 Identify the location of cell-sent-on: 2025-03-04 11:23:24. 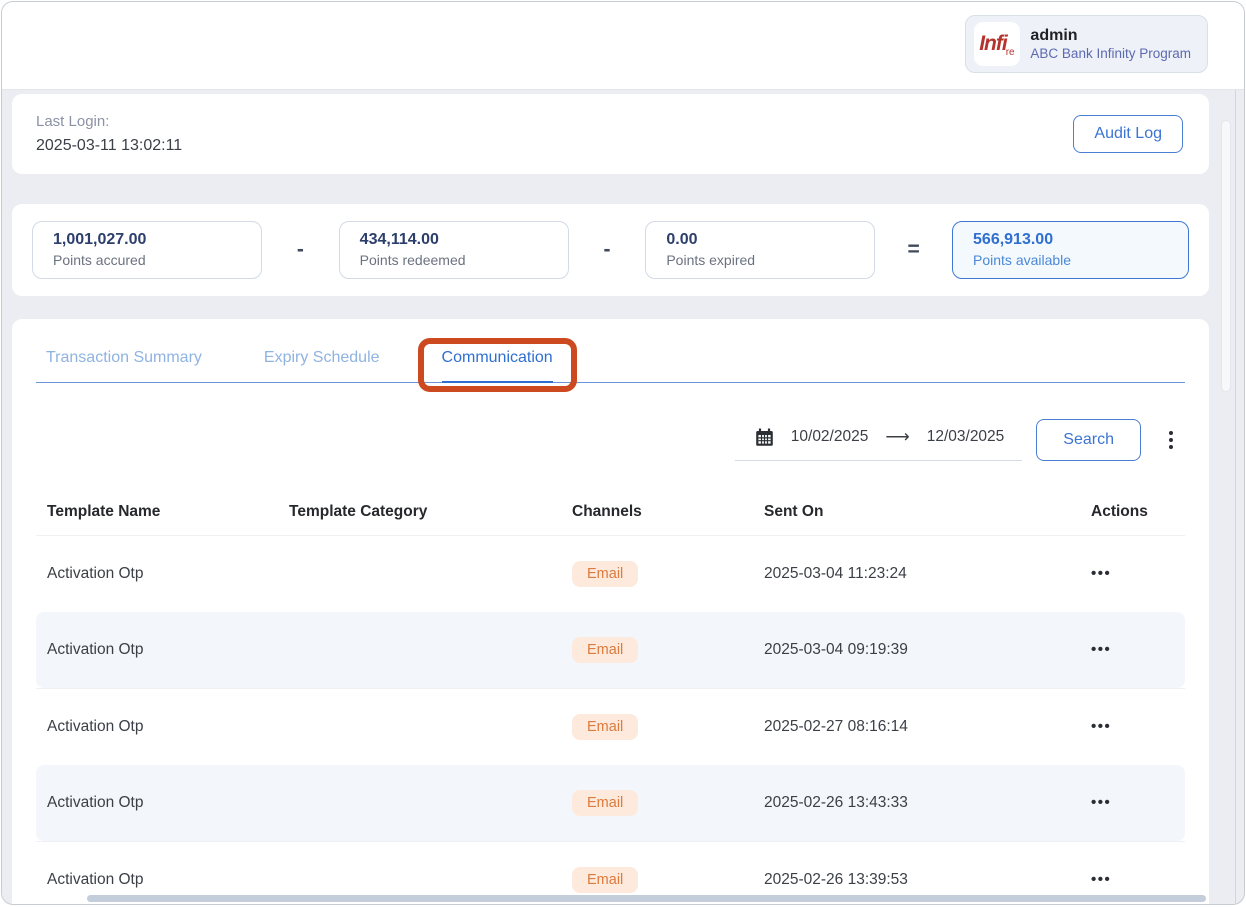
(835, 573).